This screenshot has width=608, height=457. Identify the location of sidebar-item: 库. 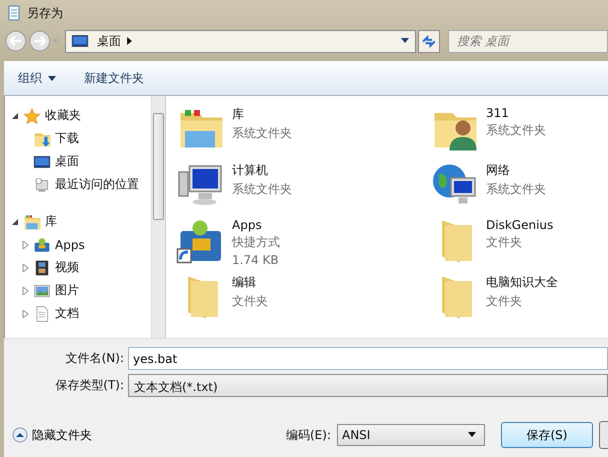
(51, 221).